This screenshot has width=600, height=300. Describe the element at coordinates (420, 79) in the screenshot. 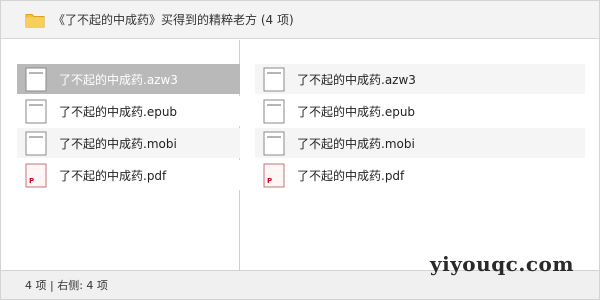

I see `right-file-row-azw3: 了不起的中成药.azw3` at that location.